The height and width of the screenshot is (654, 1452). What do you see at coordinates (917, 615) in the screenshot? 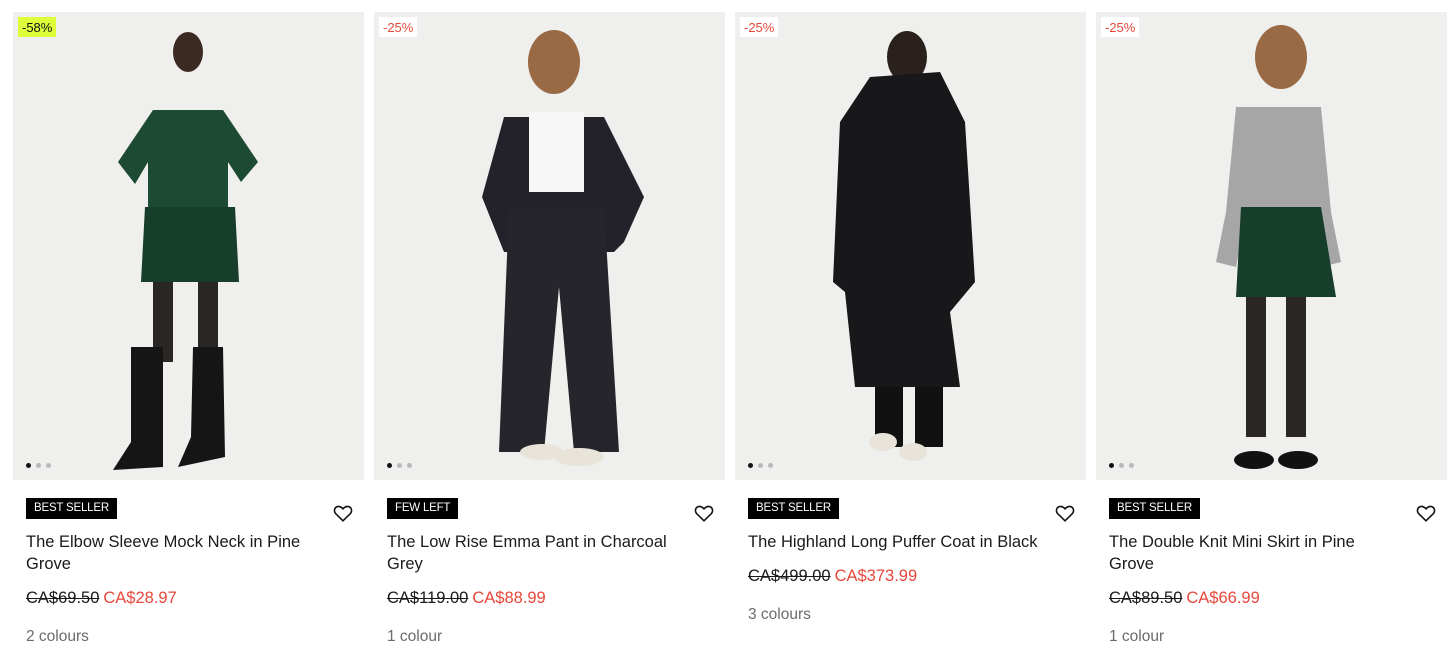
I see `colour-count: 3 colours` at bounding box center [917, 615].